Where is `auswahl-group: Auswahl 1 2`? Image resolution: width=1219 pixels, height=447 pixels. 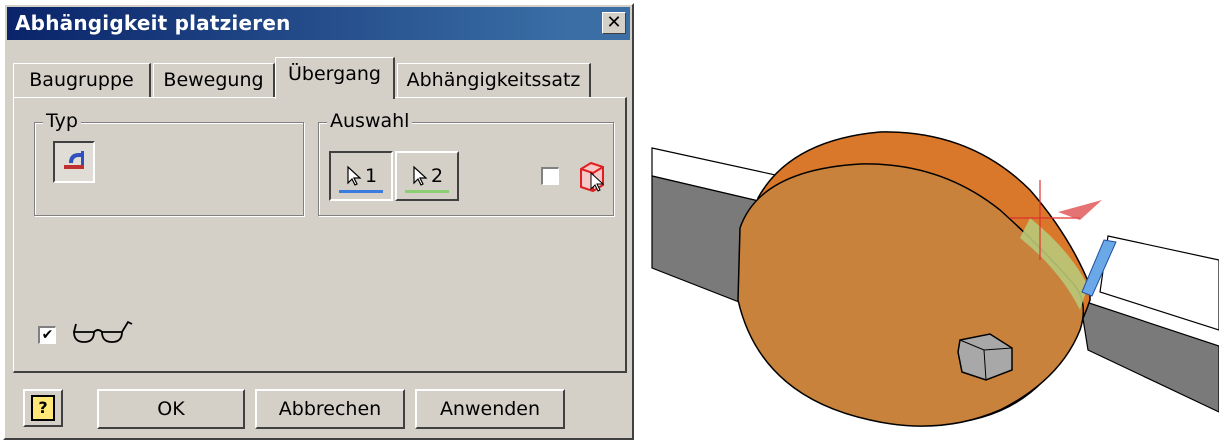
auswahl-group: Auswahl 1 2 is located at coordinates (466, 163).